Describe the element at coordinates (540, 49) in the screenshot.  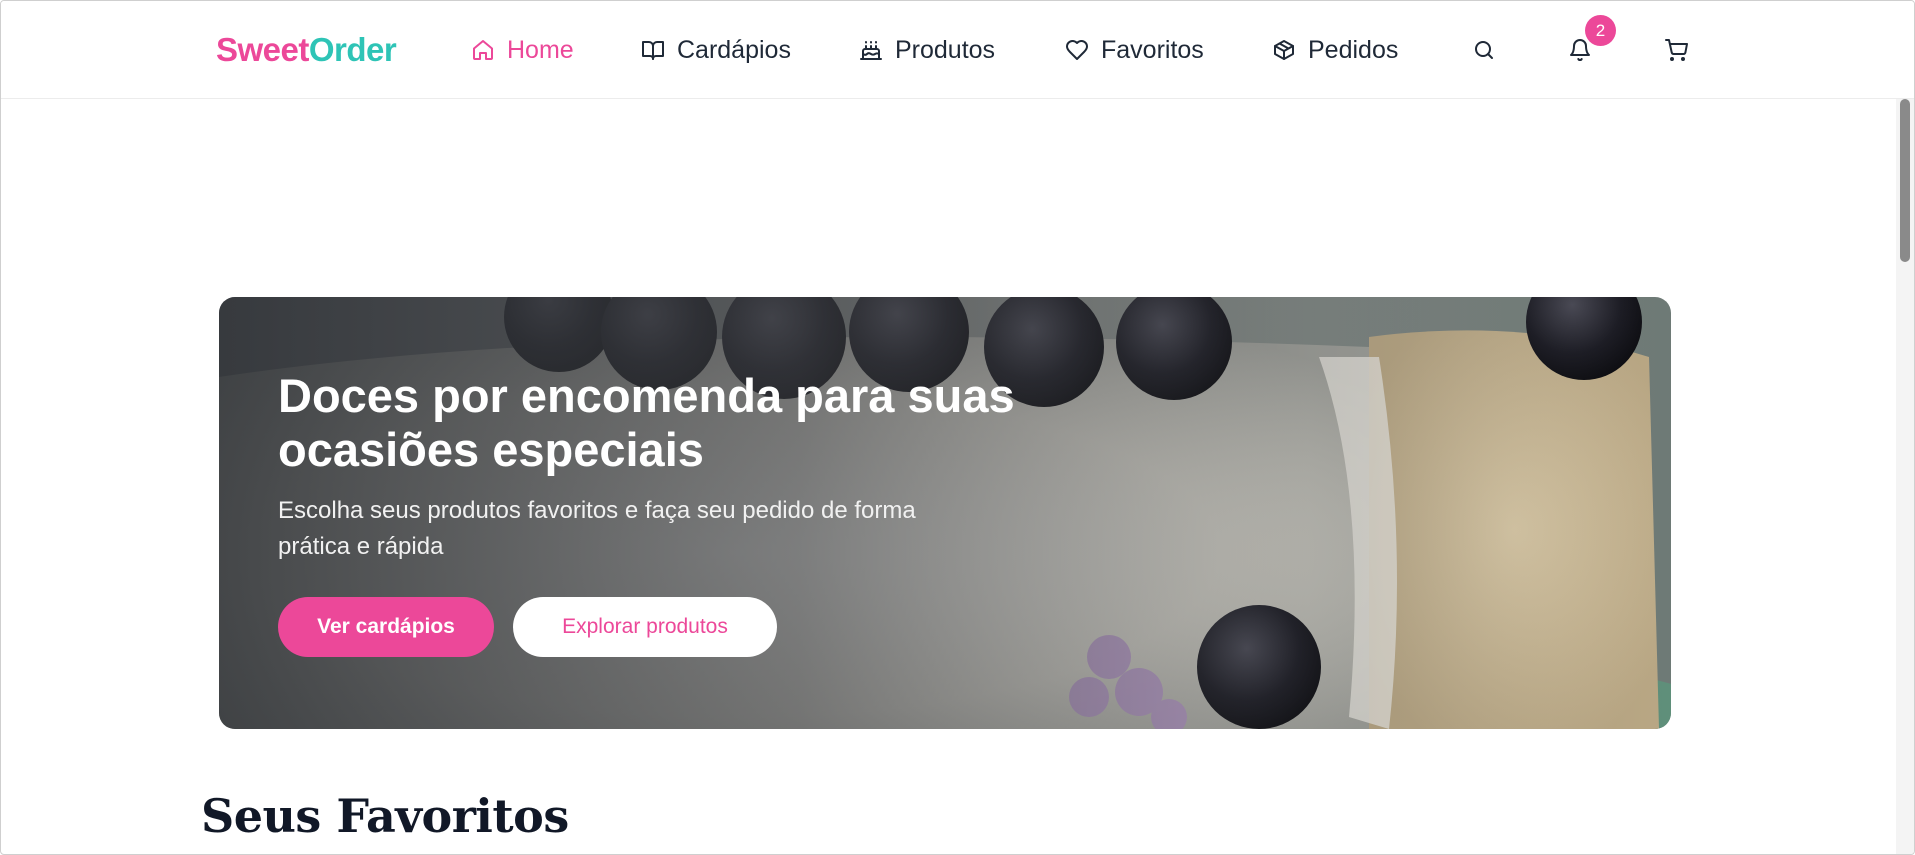
I see `nav-item-label: Home` at that location.